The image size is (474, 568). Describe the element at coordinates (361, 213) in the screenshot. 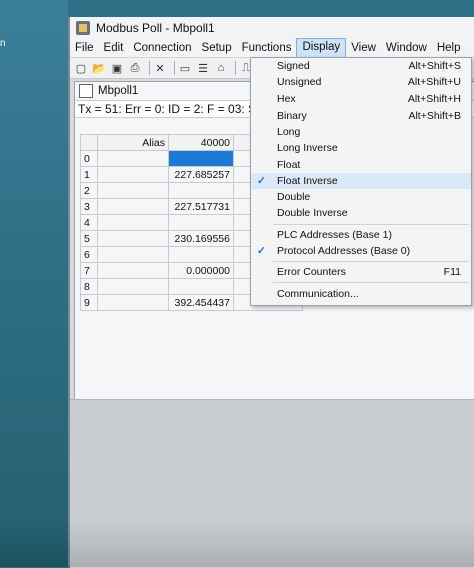

I see `menu-item-double-inverse: Double Inverse` at that location.